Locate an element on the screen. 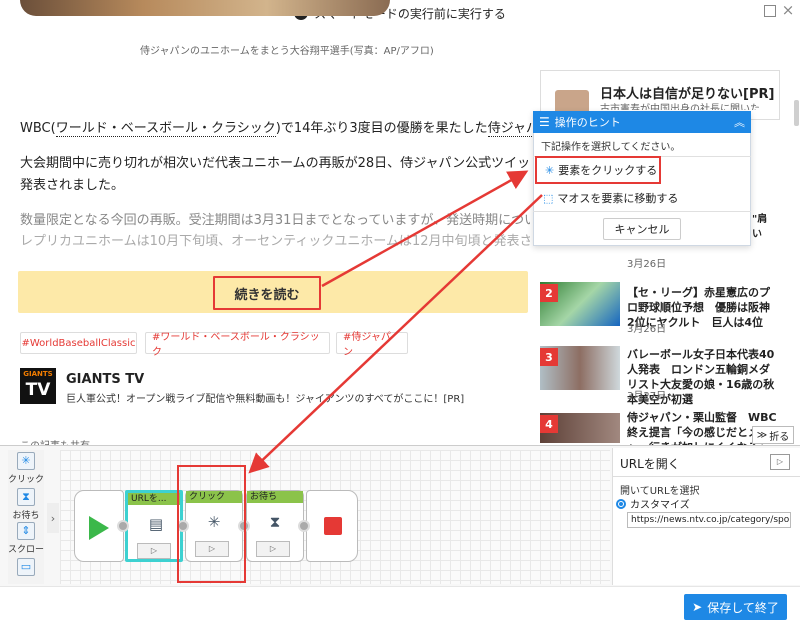 The width and height of the screenshot is (800, 625). giants-tv-logo: GIANTS TV is located at coordinates (38, 386).